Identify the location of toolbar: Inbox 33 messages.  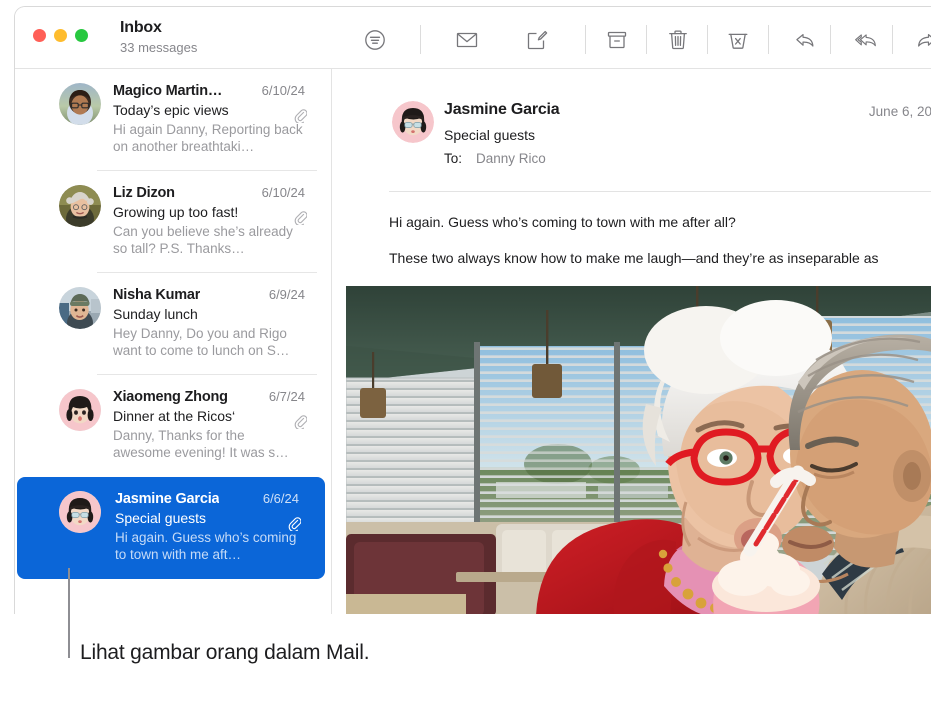
(473, 38).